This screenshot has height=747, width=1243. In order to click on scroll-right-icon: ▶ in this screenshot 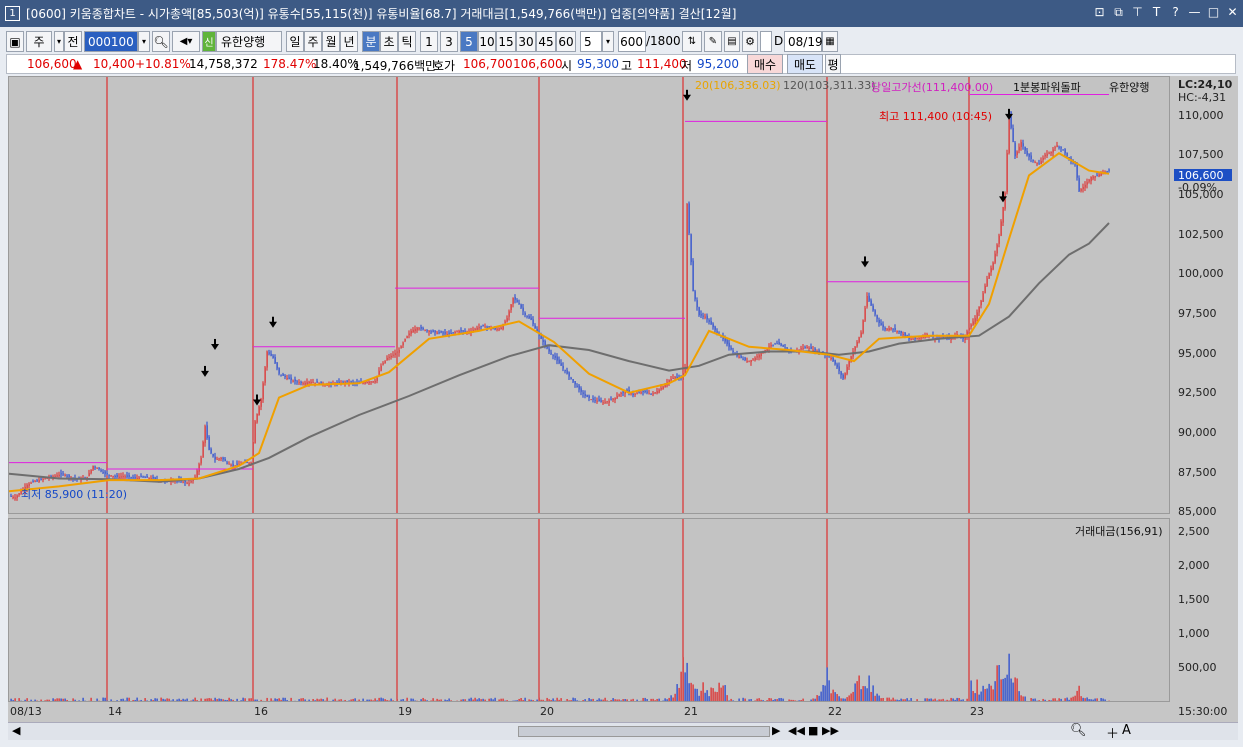, I will do `click(776, 730)`.